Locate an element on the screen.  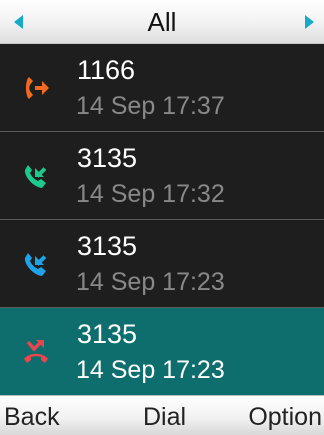
triangle-right-icon is located at coordinates (309, 22).